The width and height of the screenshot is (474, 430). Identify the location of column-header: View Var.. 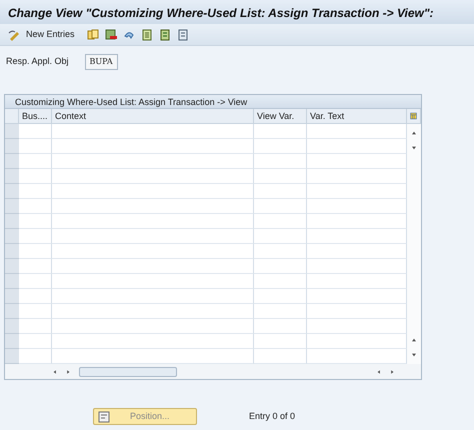
(280, 116).